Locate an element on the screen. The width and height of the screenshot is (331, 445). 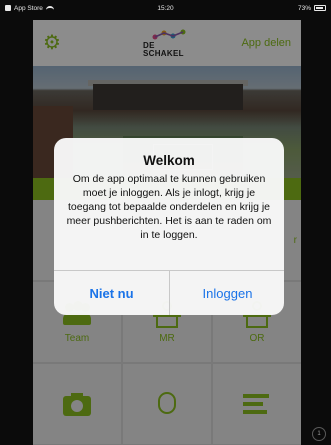
page-indicator: 1 is located at coordinates (319, 434).